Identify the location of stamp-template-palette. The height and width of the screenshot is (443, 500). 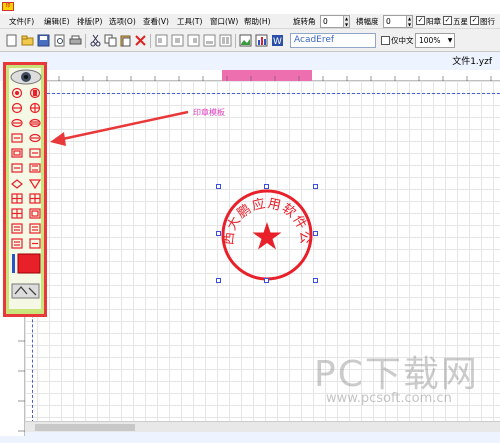
(25, 189).